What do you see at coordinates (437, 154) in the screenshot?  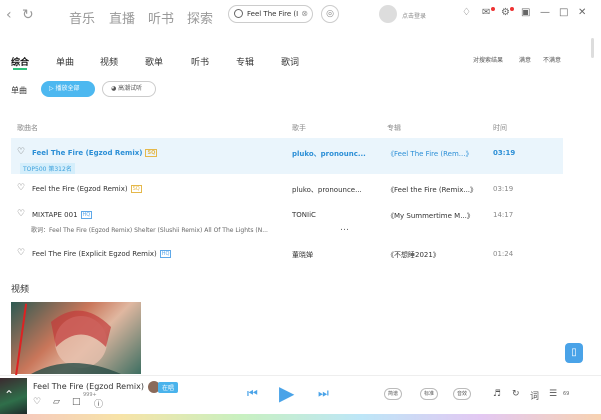 I see `album-link: 《Feel The Fire (Rem...》` at bounding box center [437, 154].